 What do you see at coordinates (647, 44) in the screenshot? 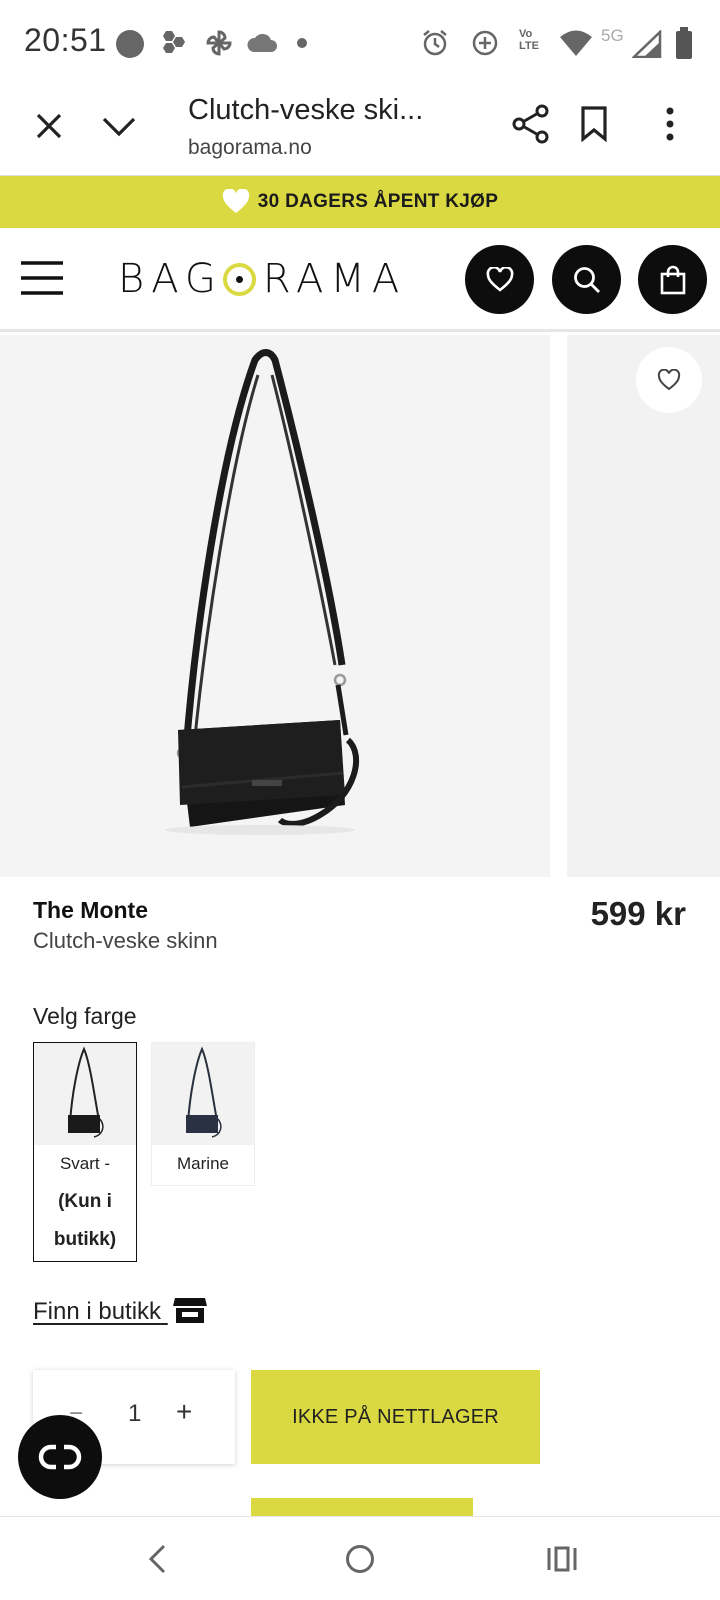
I see `signal-icon` at bounding box center [647, 44].